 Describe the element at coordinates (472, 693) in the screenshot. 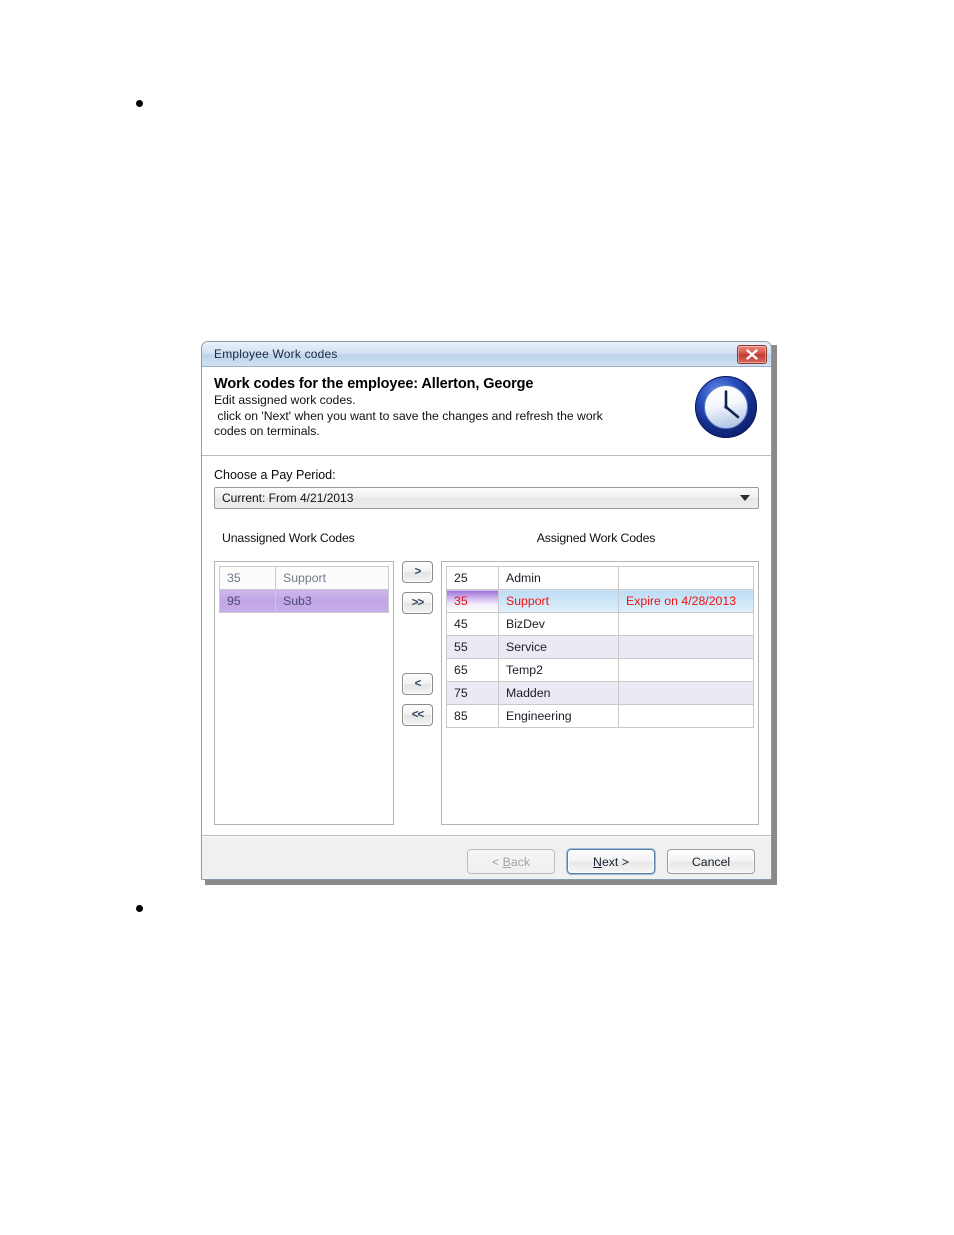

I see `cell-code: 75` at that location.